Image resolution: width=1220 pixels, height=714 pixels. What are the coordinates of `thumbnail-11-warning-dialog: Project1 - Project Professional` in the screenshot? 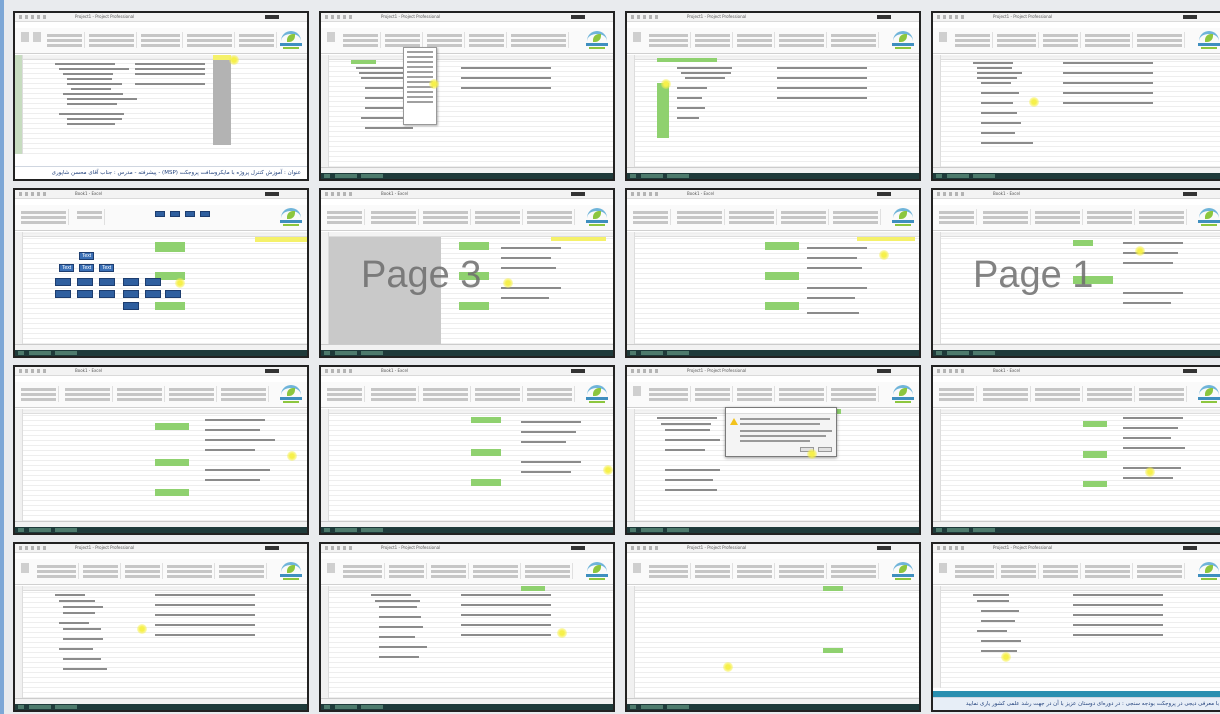 It's located at (773, 450).